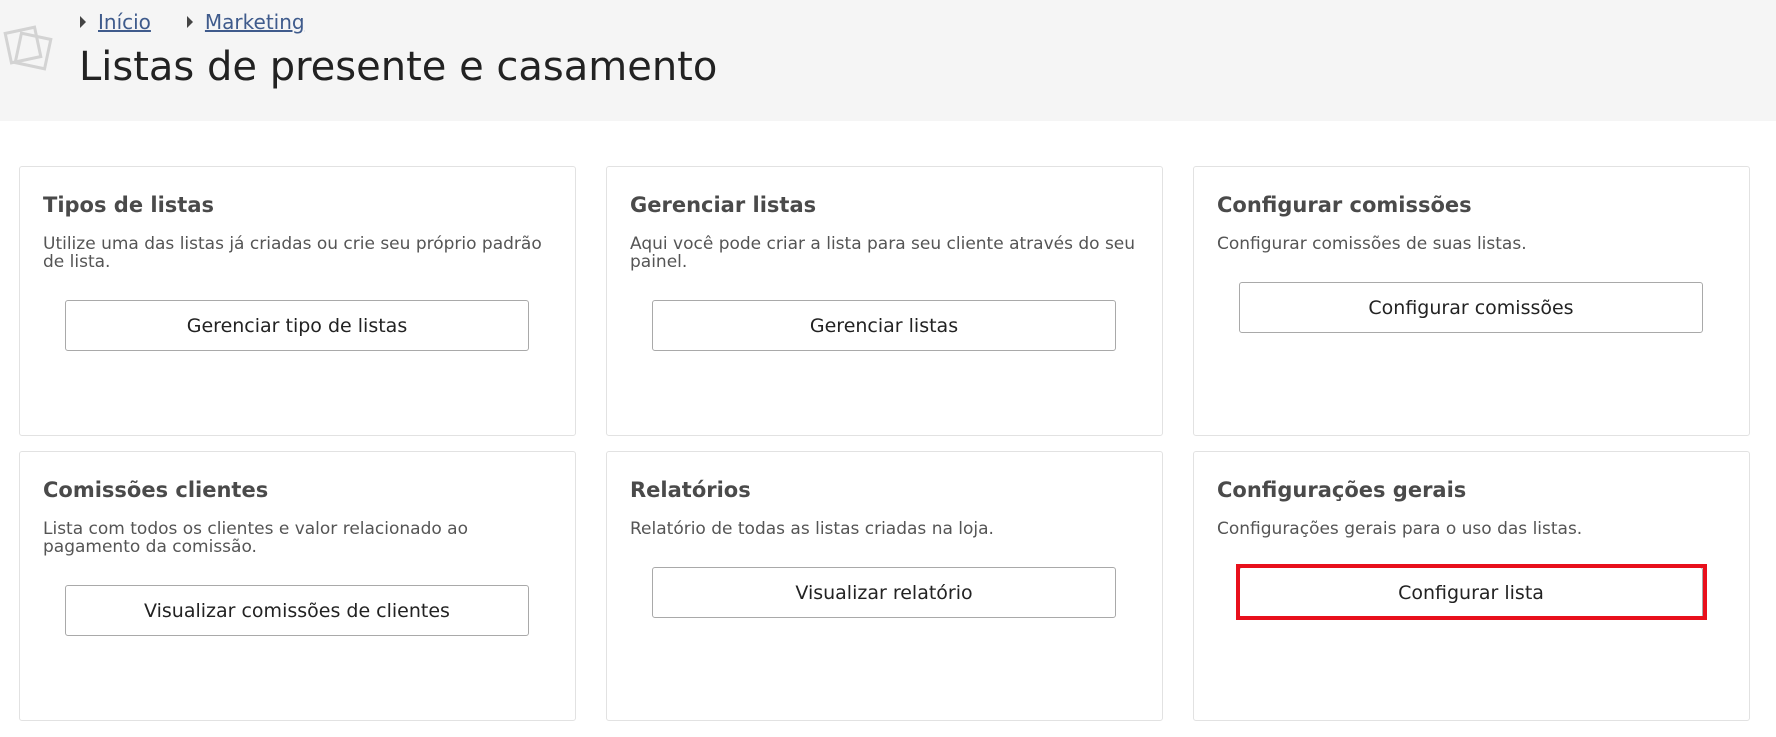 Image resolution: width=1776 pixels, height=737 pixels. Describe the element at coordinates (156, 490) in the screenshot. I see `card-title: Comissões clientes` at that location.